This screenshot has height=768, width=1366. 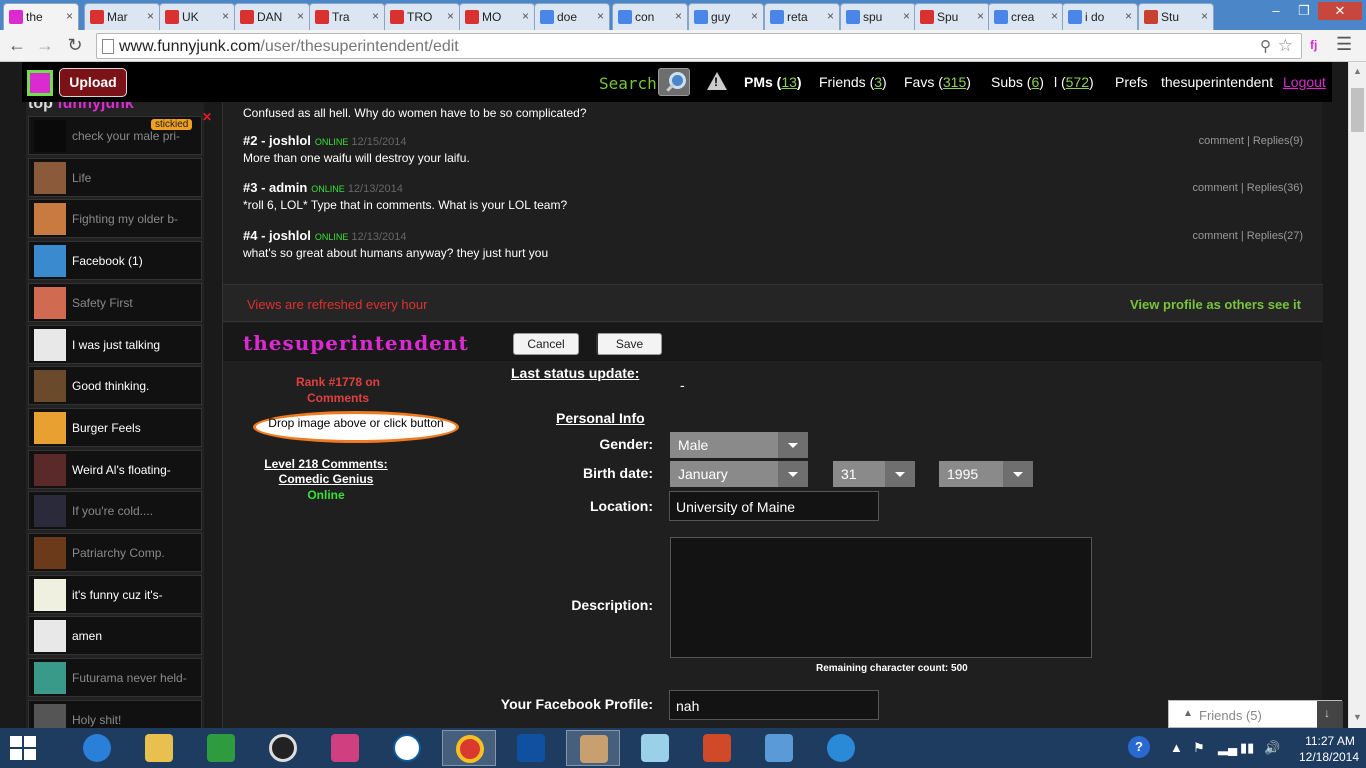 What do you see at coordinates (1139, 747) in the screenshot?
I see `help-icon: ?` at bounding box center [1139, 747].